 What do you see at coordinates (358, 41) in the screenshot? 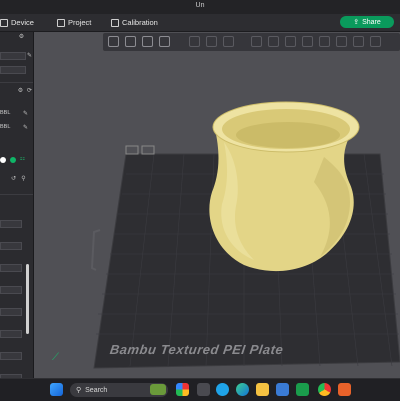
I see `seam-paint-icon` at bounding box center [358, 41].